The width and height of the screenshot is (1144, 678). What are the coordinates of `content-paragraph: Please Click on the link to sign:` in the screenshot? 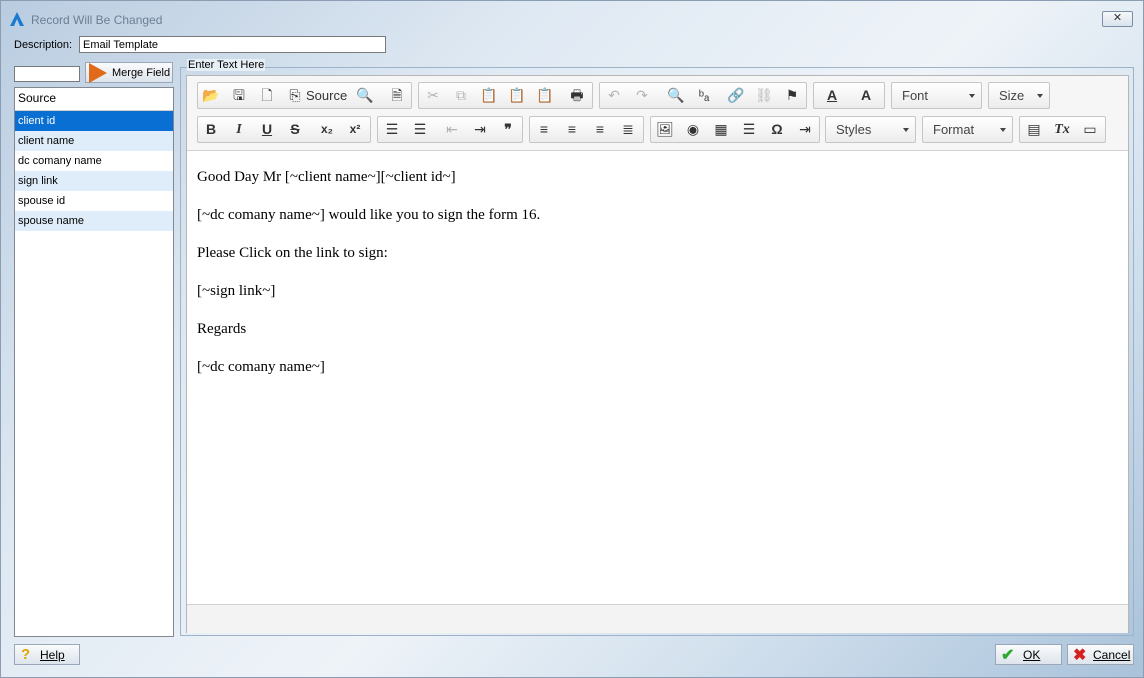 It's located at (292, 253).